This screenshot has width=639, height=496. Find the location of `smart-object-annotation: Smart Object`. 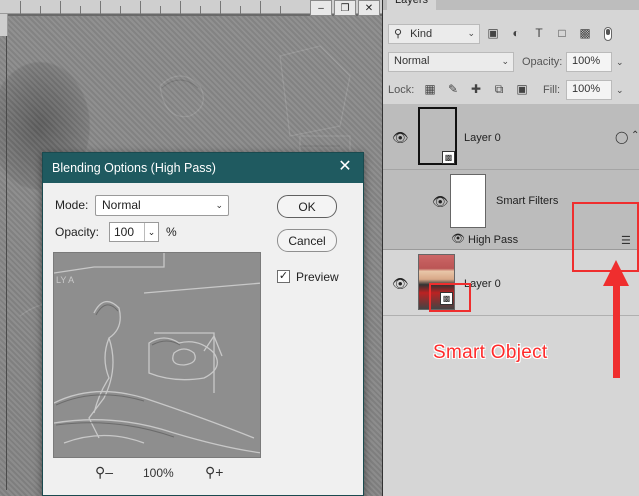

smart-object-annotation: Smart Object is located at coordinates (490, 352).